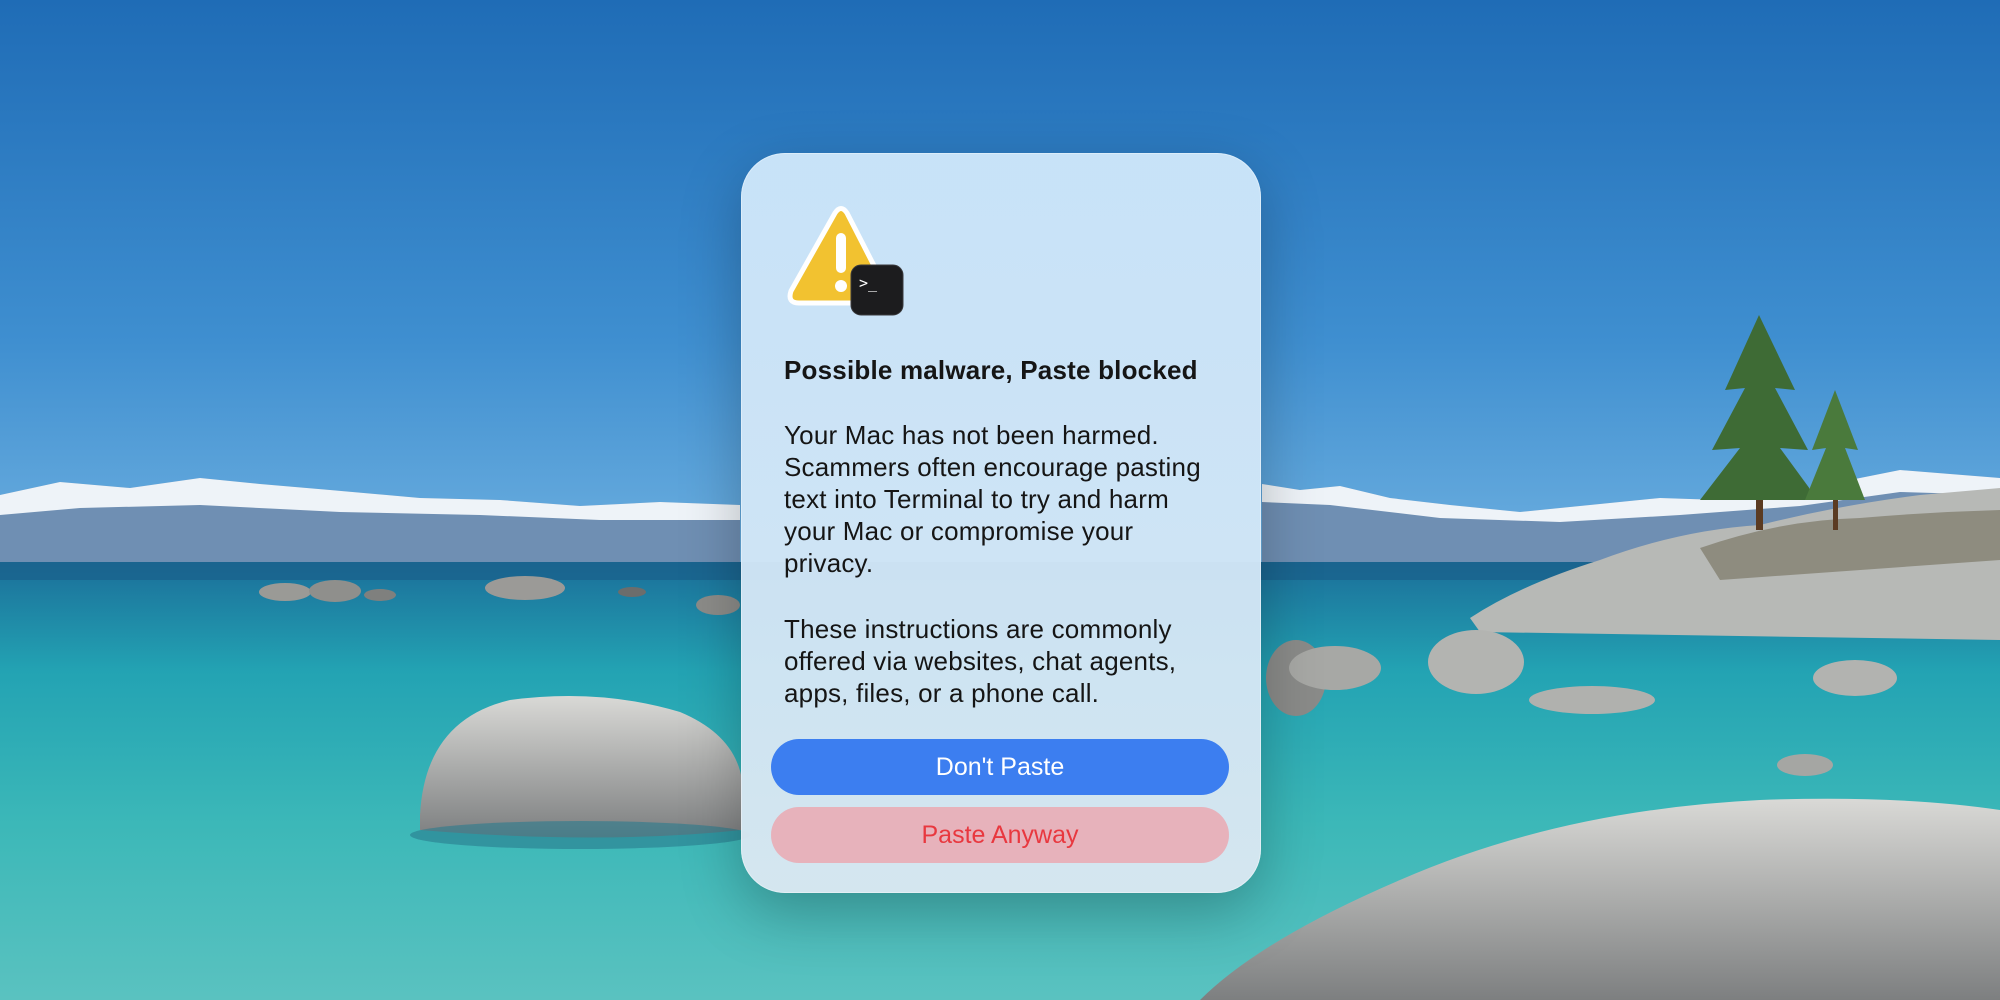 The height and width of the screenshot is (1000, 2000). I want to click on message-line: offered via websites, chat agents,, so click(980, 661).